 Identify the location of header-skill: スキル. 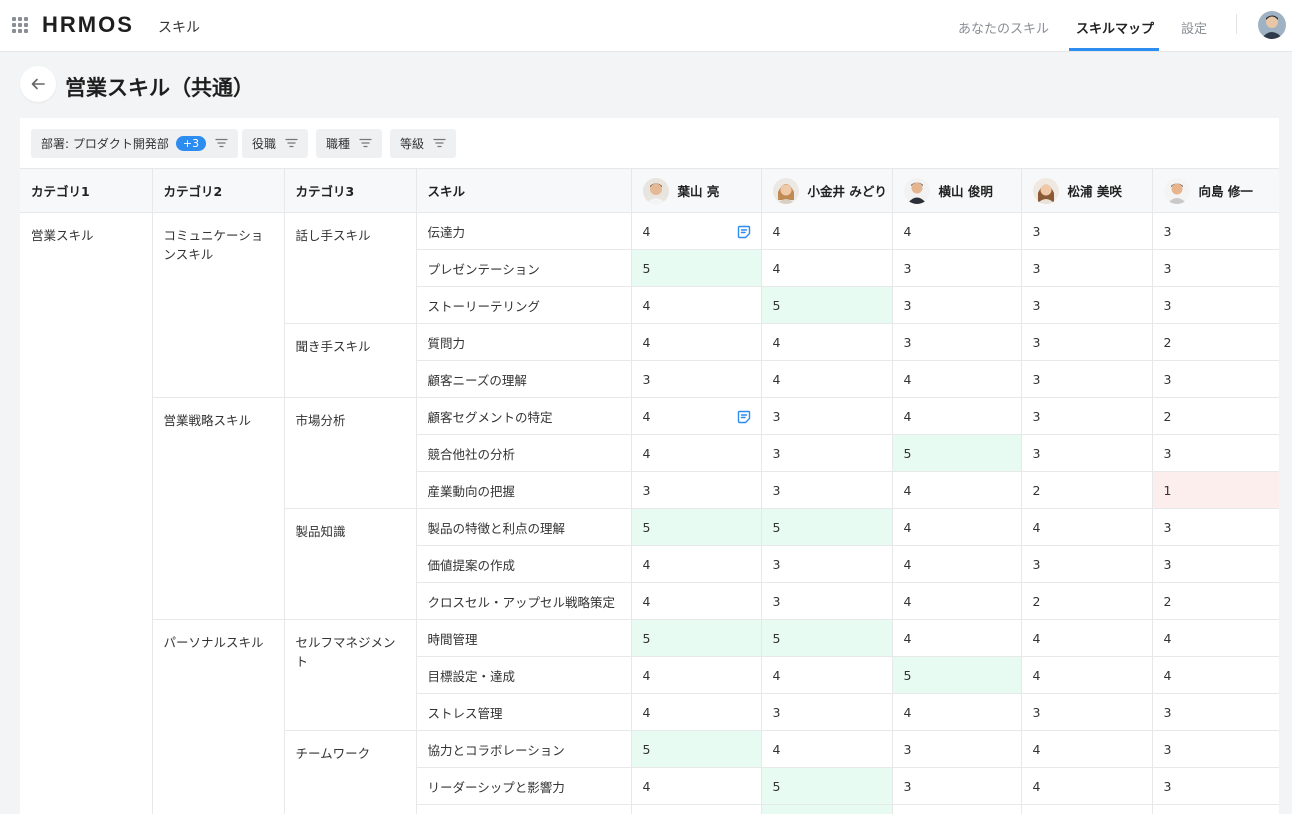
(524, 190).